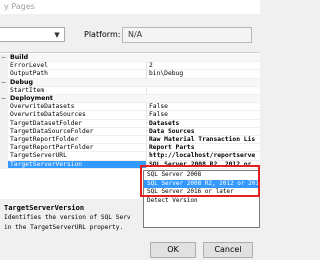  I want to click on property-row: ErrorLevel 2, so click(130, 66).